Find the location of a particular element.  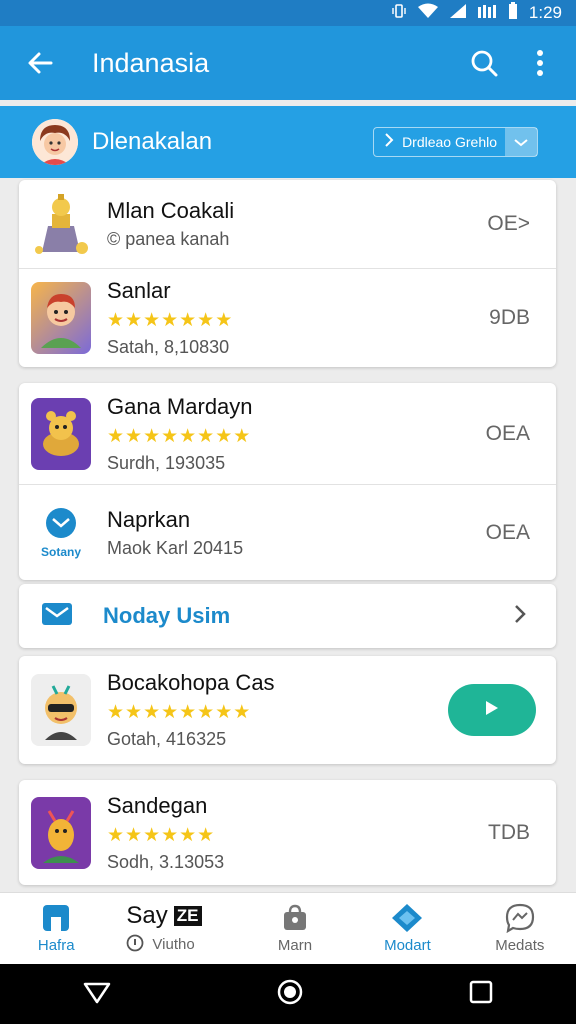

link-row: Noday Usim is located at coordinates (287, 616).